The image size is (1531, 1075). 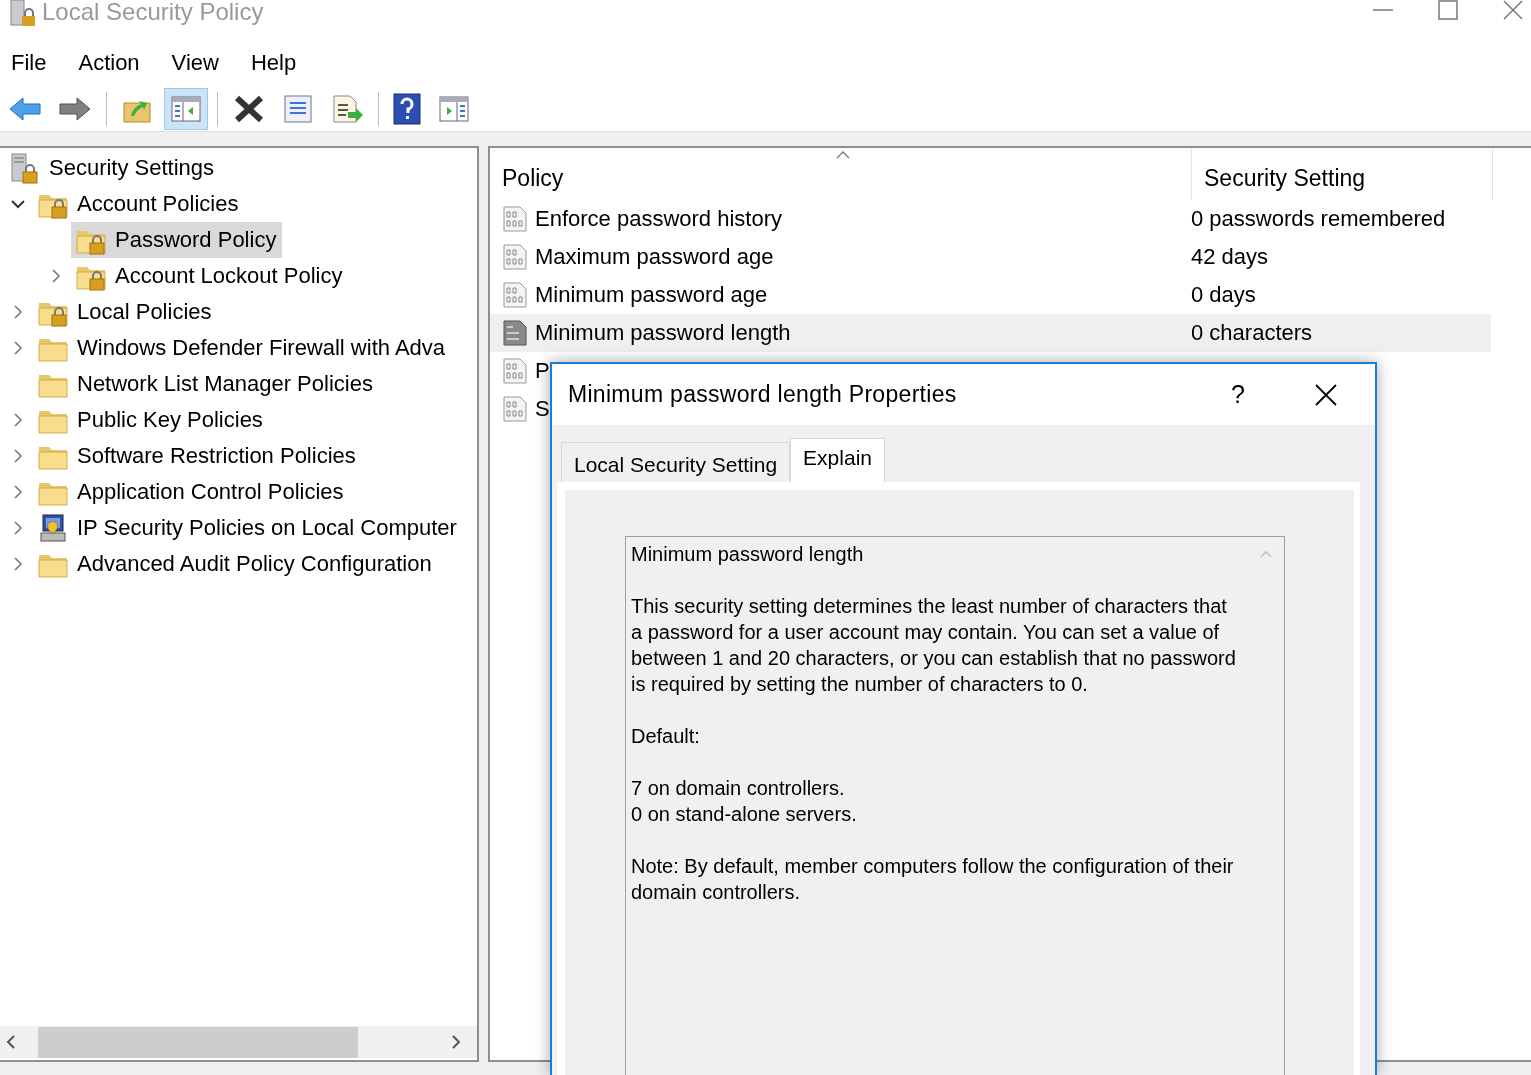 I want to click on dialog-title: Minimum password length Properties, so click(x=763, y=394).